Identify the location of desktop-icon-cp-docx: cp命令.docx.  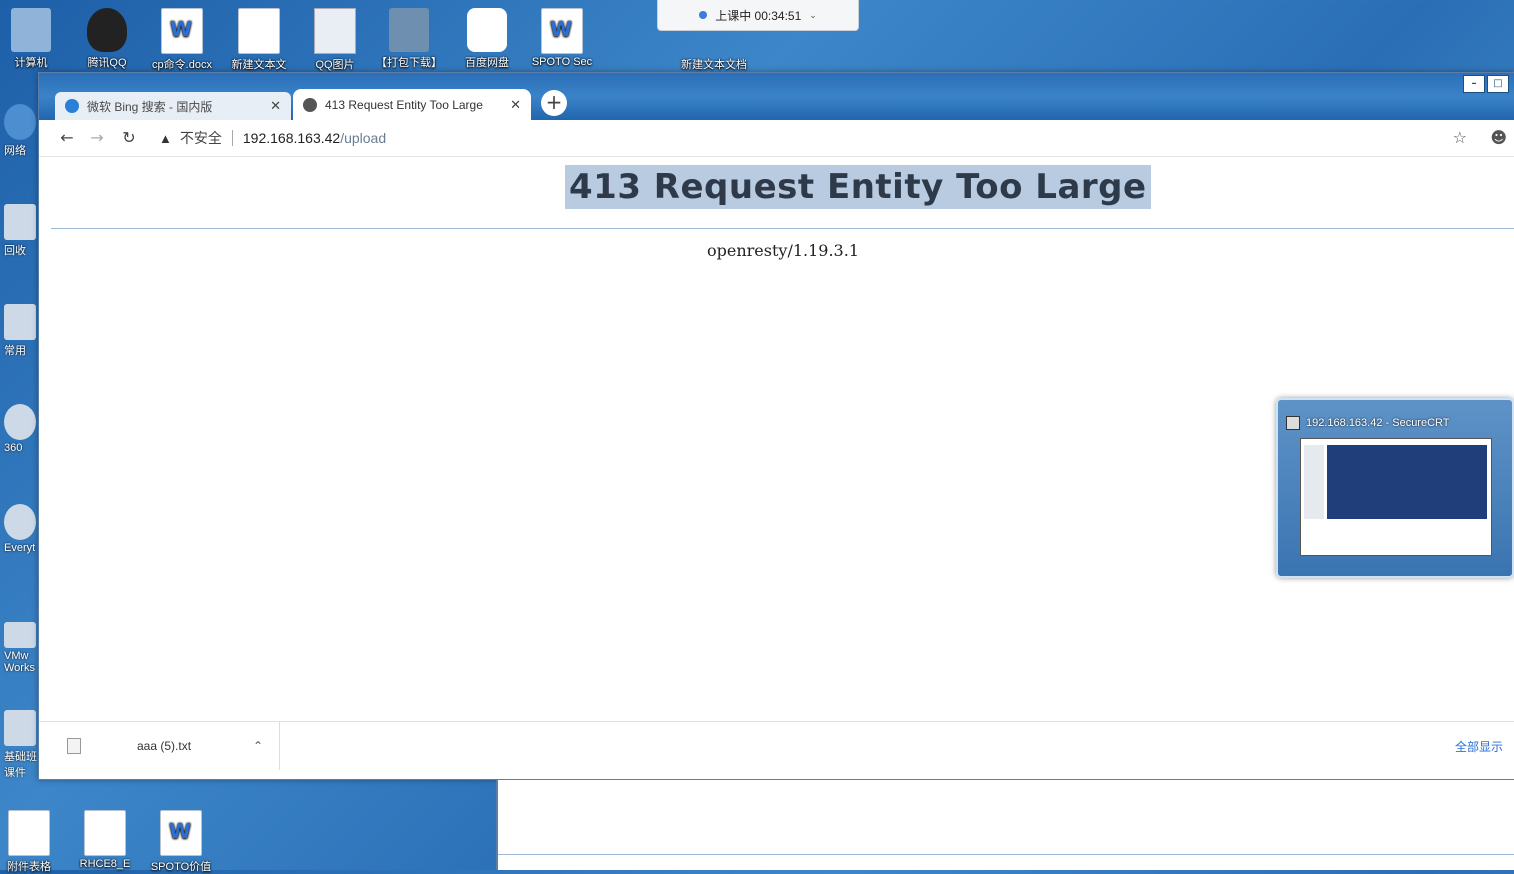
(182, 40).